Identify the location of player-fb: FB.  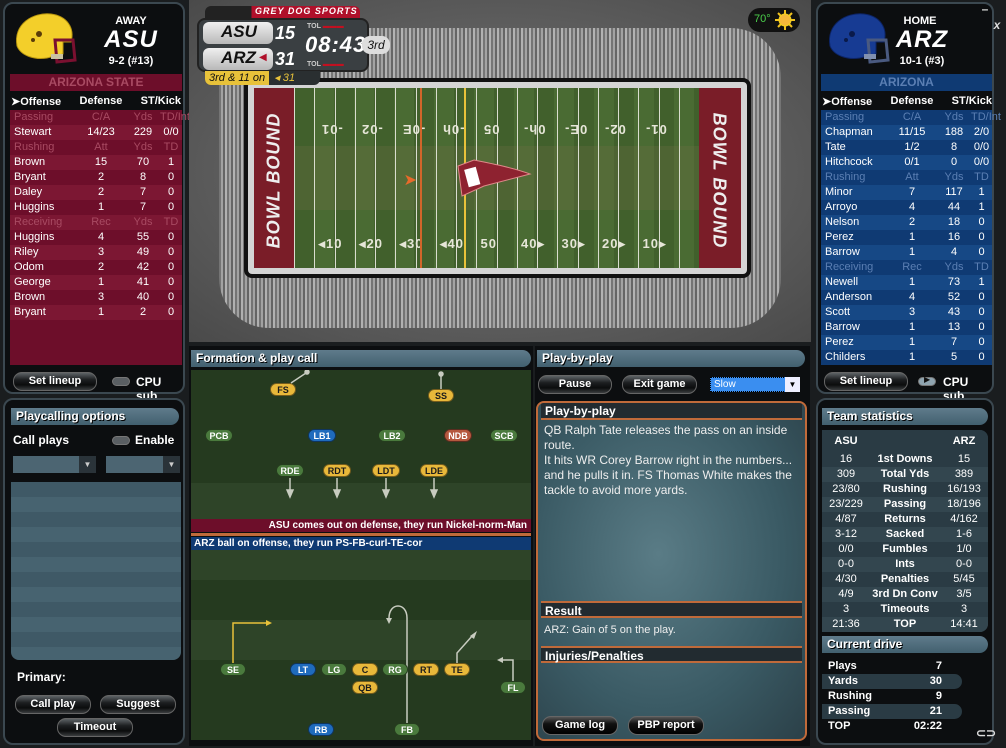
(407, 729).